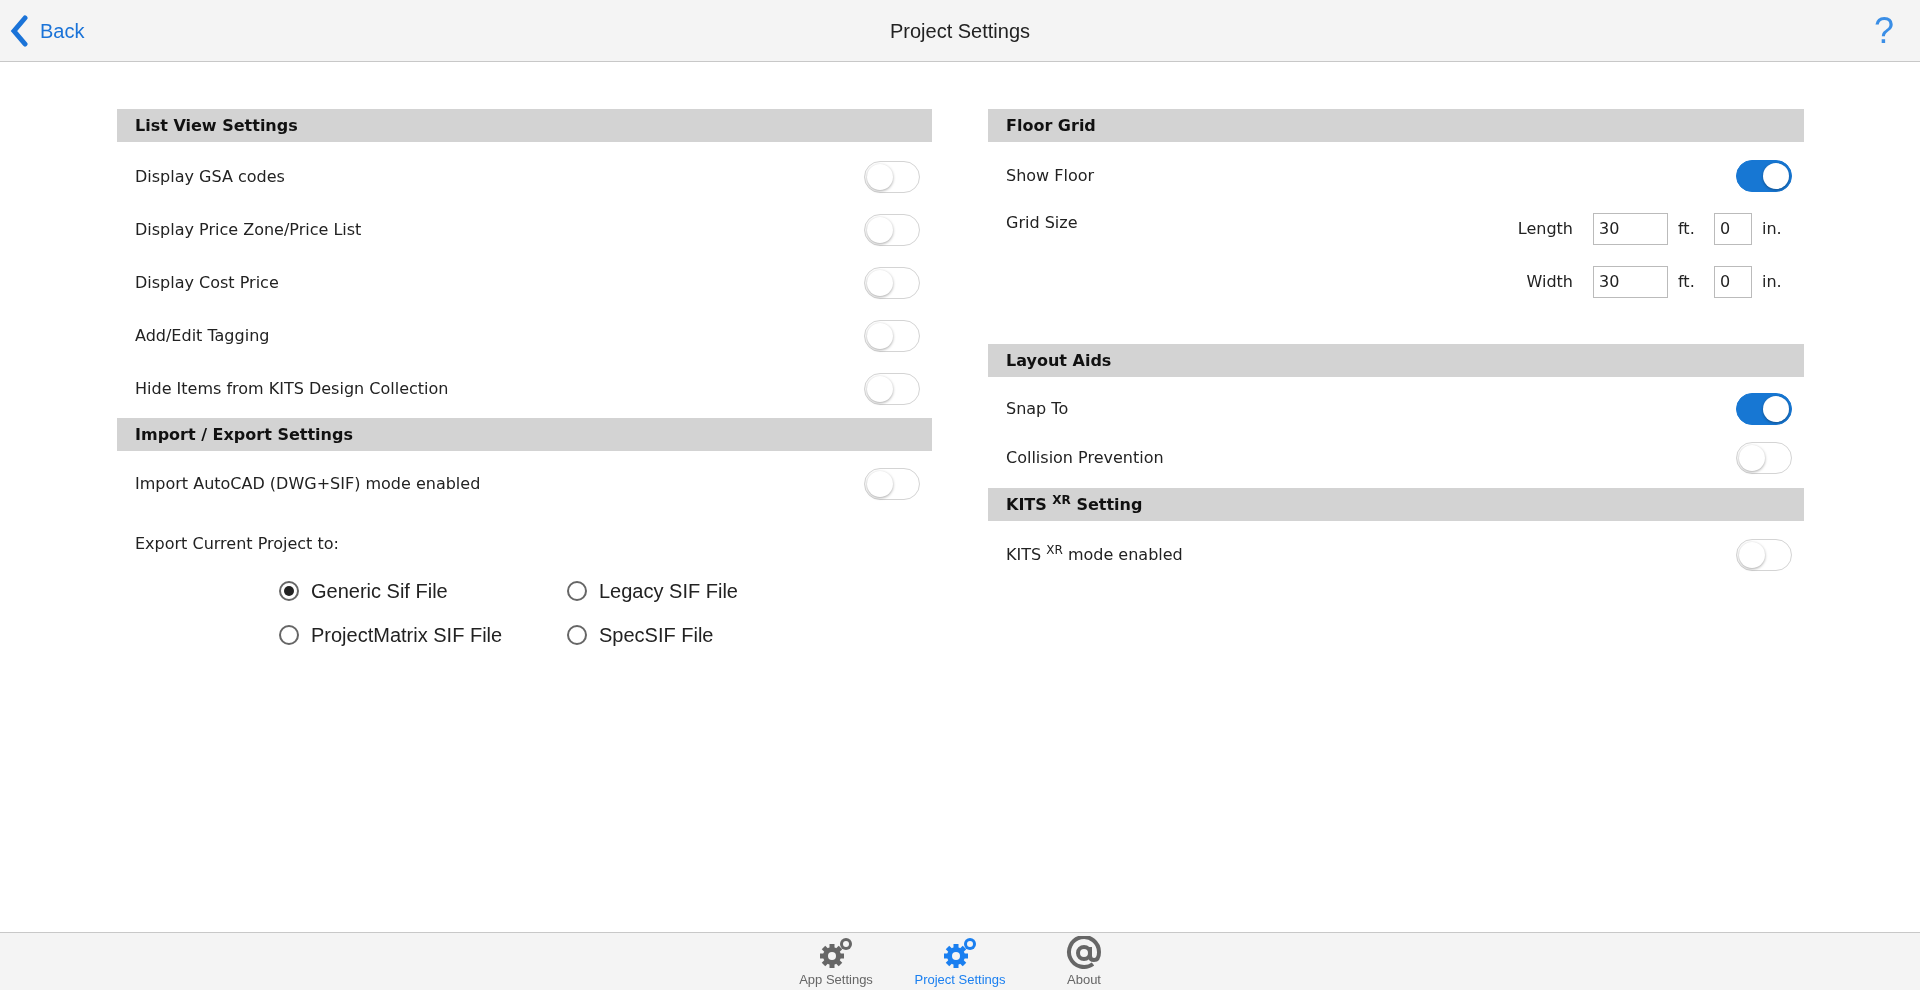  What do you see at coordinates (308, 483) in the screenshot?
I see `setting-label: Import AutoCAD (DWG+SIF) mode enabled` at bounding box center [308, 483].